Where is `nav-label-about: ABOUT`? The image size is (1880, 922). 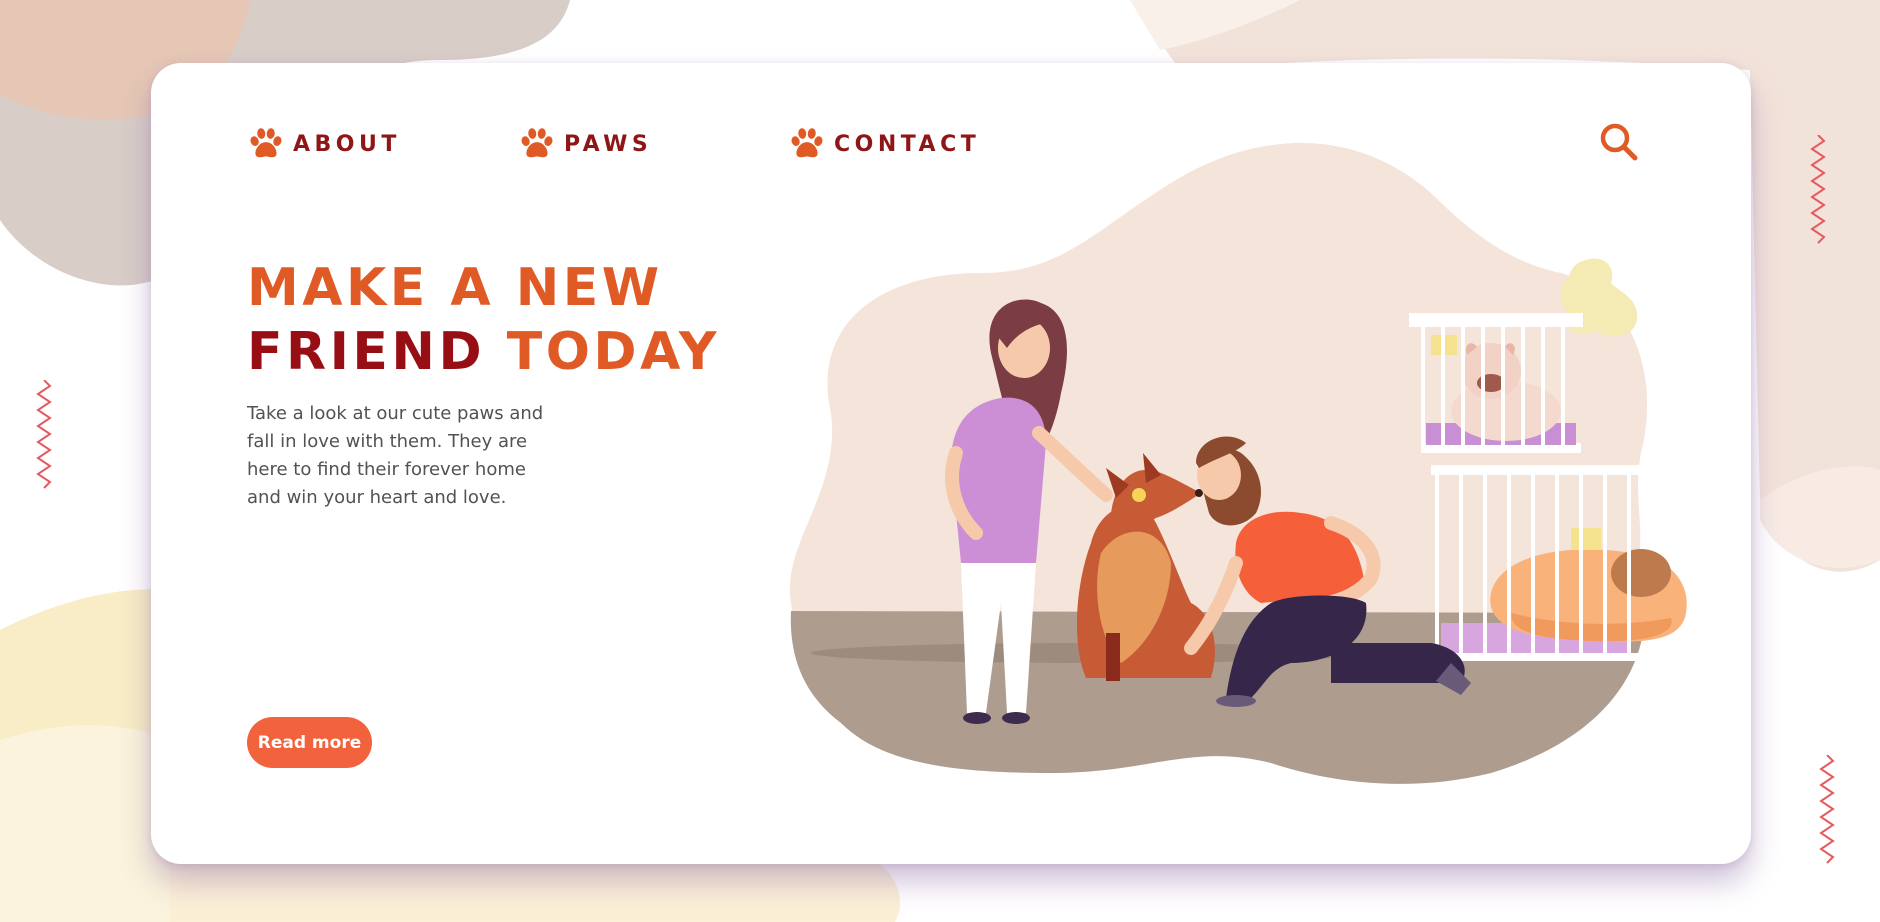 nav-label-about: ABOUT is located at coordinates (347, 144).